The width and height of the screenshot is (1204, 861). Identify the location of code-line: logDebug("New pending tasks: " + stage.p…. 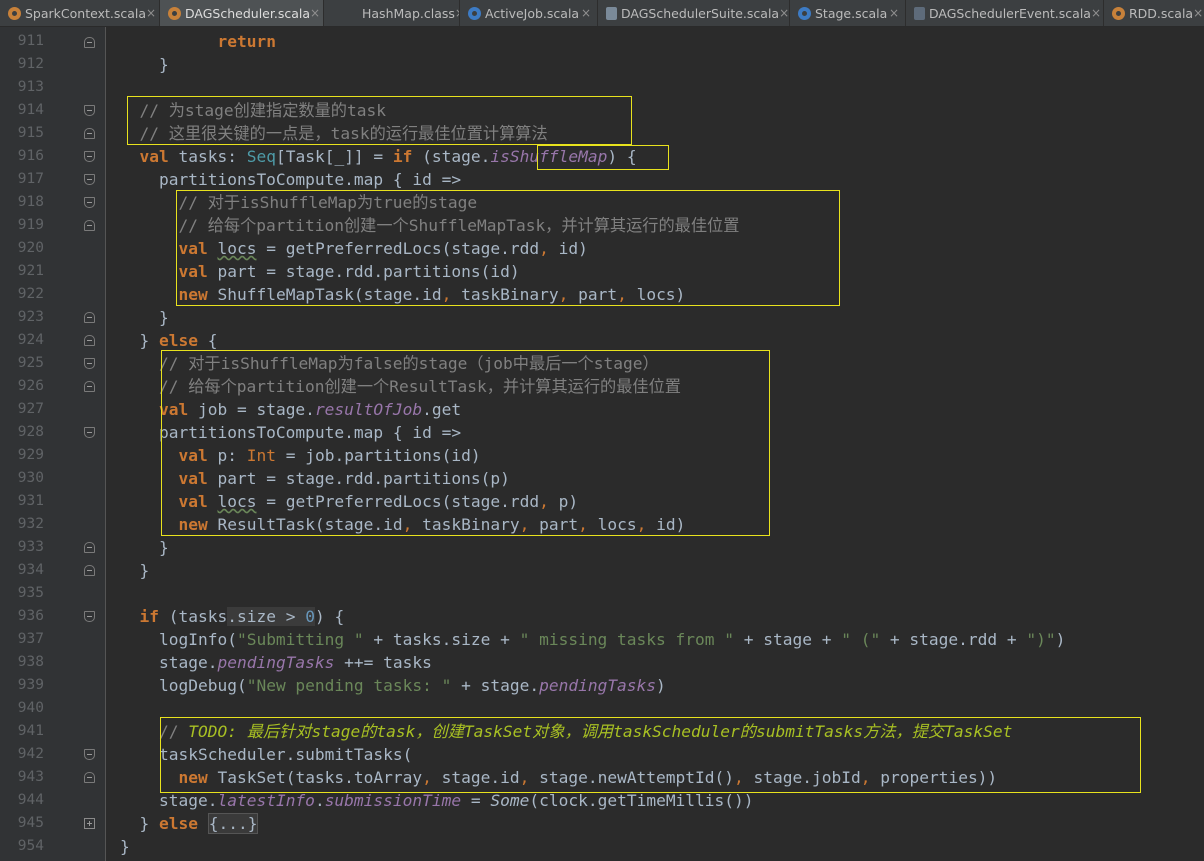
(660, 685).